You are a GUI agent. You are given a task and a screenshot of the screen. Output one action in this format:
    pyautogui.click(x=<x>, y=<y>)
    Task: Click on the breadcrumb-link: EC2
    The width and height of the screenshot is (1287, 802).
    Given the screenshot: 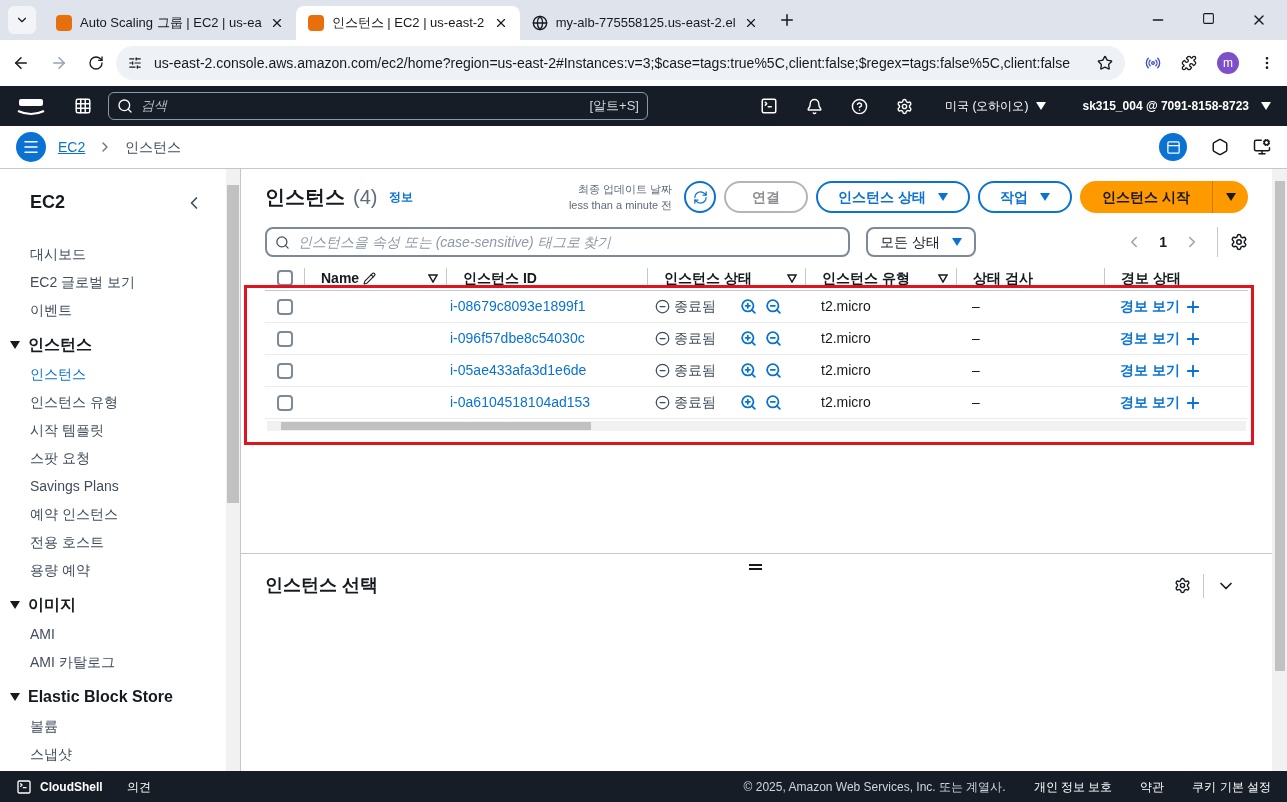 What is the action you would take?
    pyautogui.click(x=72, y=147)
    